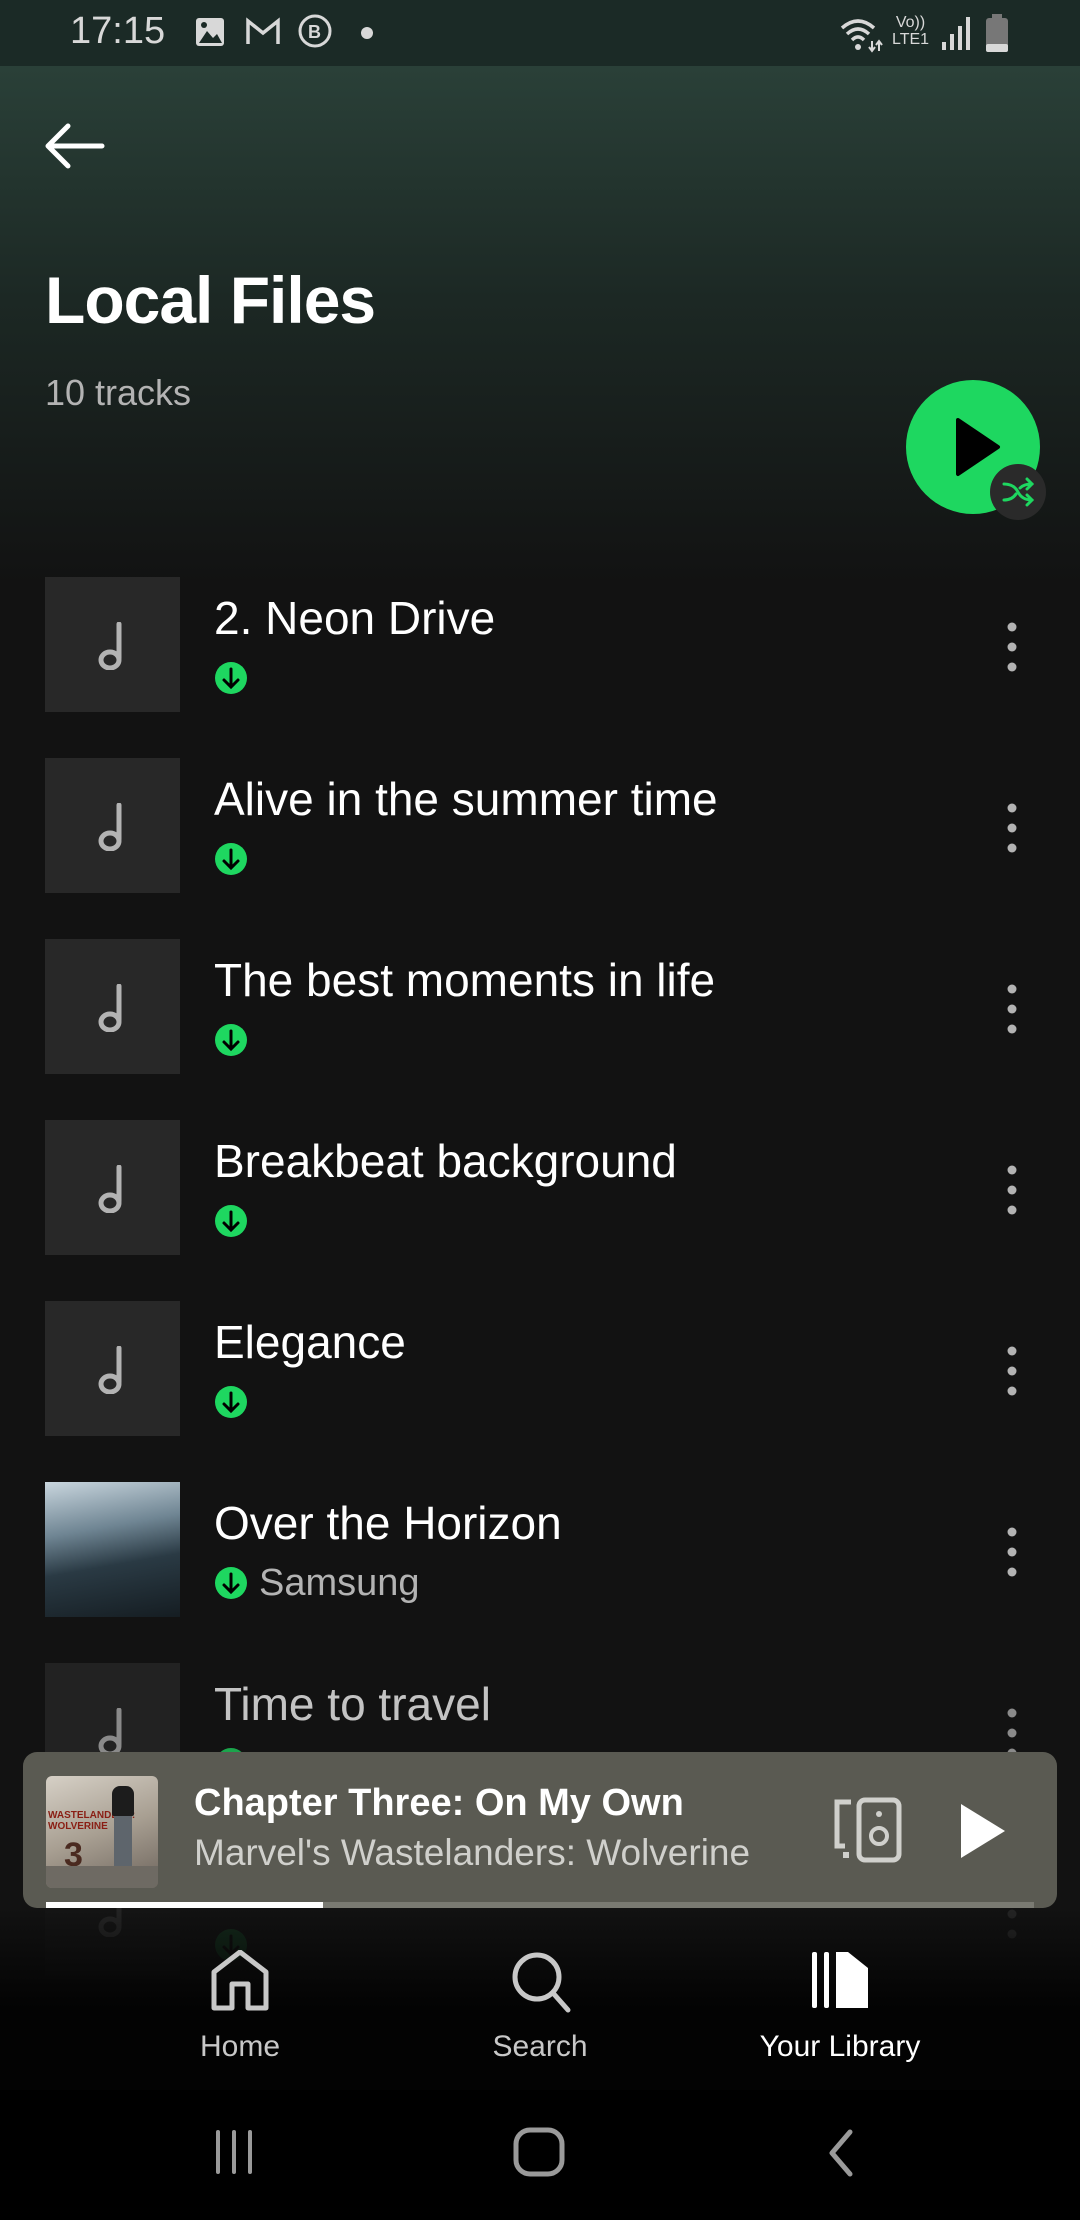 The image size is (1080, 2220). Describe the element at coordinates (123, 1841) in the screenshot. I see `artwork-figure-legs` at that location.